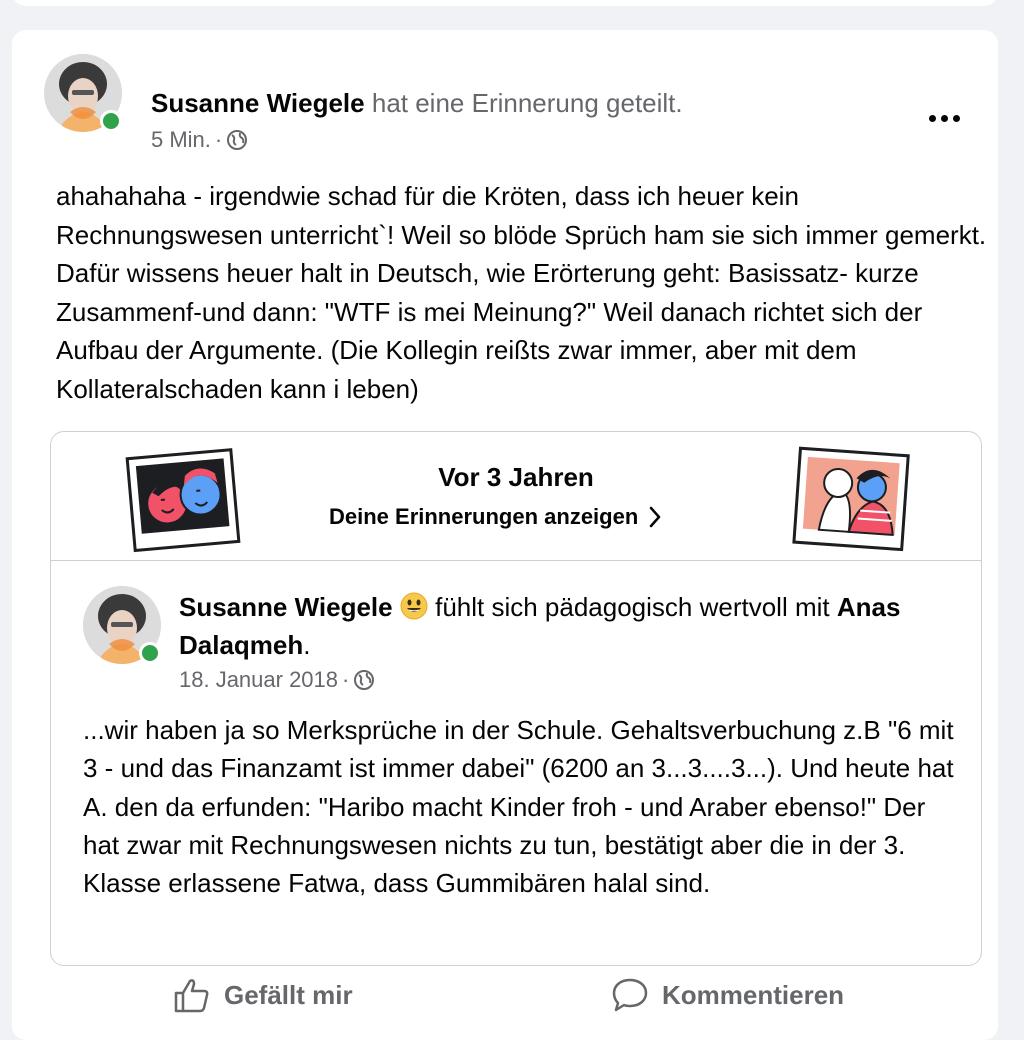  I want to click on post-action-text: hat eine Erinnerung geteilt., so click(527, 103).